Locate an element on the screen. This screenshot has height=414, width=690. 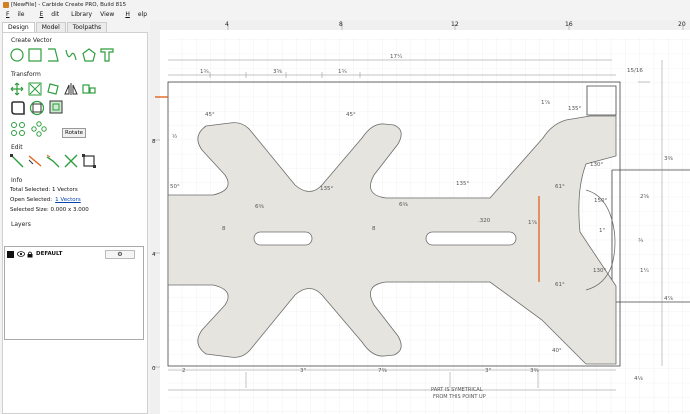
dim-note: FROM THIS POINT UP is located at coordinates (459, 397).